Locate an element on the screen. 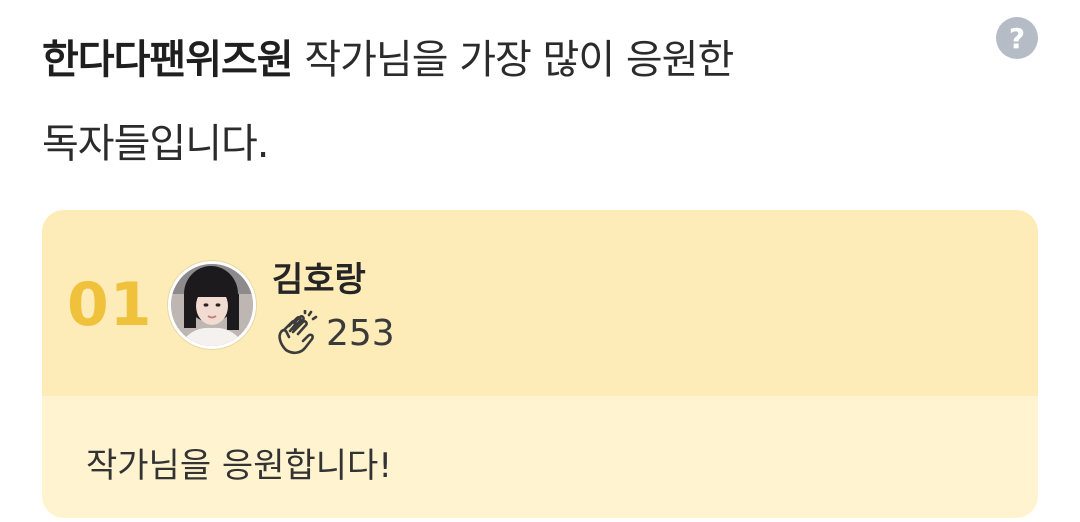 The height and width of the screenshot is (522, 1080). intro-line-2: 독자들입니다. is located at coordinates (156, 144).